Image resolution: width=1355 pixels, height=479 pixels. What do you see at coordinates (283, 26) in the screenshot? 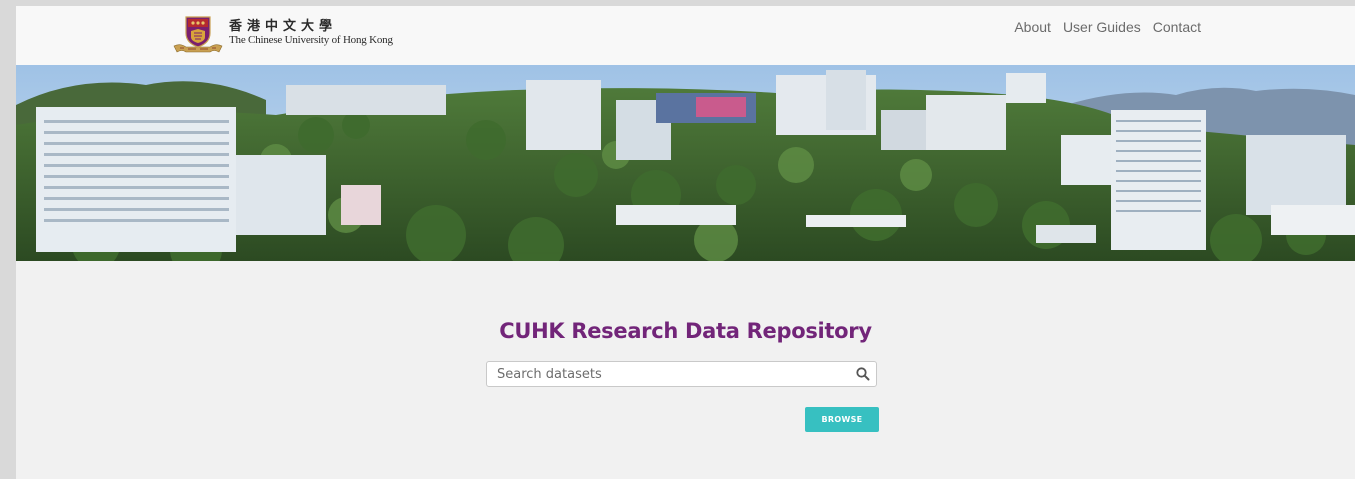
I see `logo-text-chinese: 香港中文大學` at bounding box center [283, 26].